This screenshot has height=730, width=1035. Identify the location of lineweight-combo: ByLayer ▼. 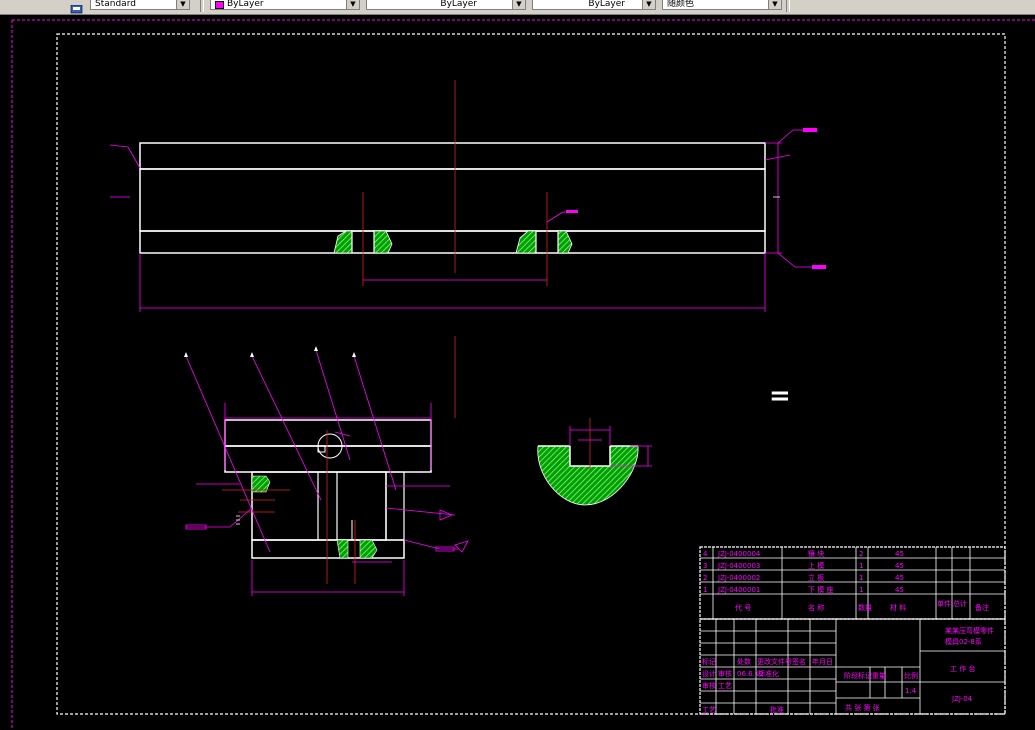
(594, 5).